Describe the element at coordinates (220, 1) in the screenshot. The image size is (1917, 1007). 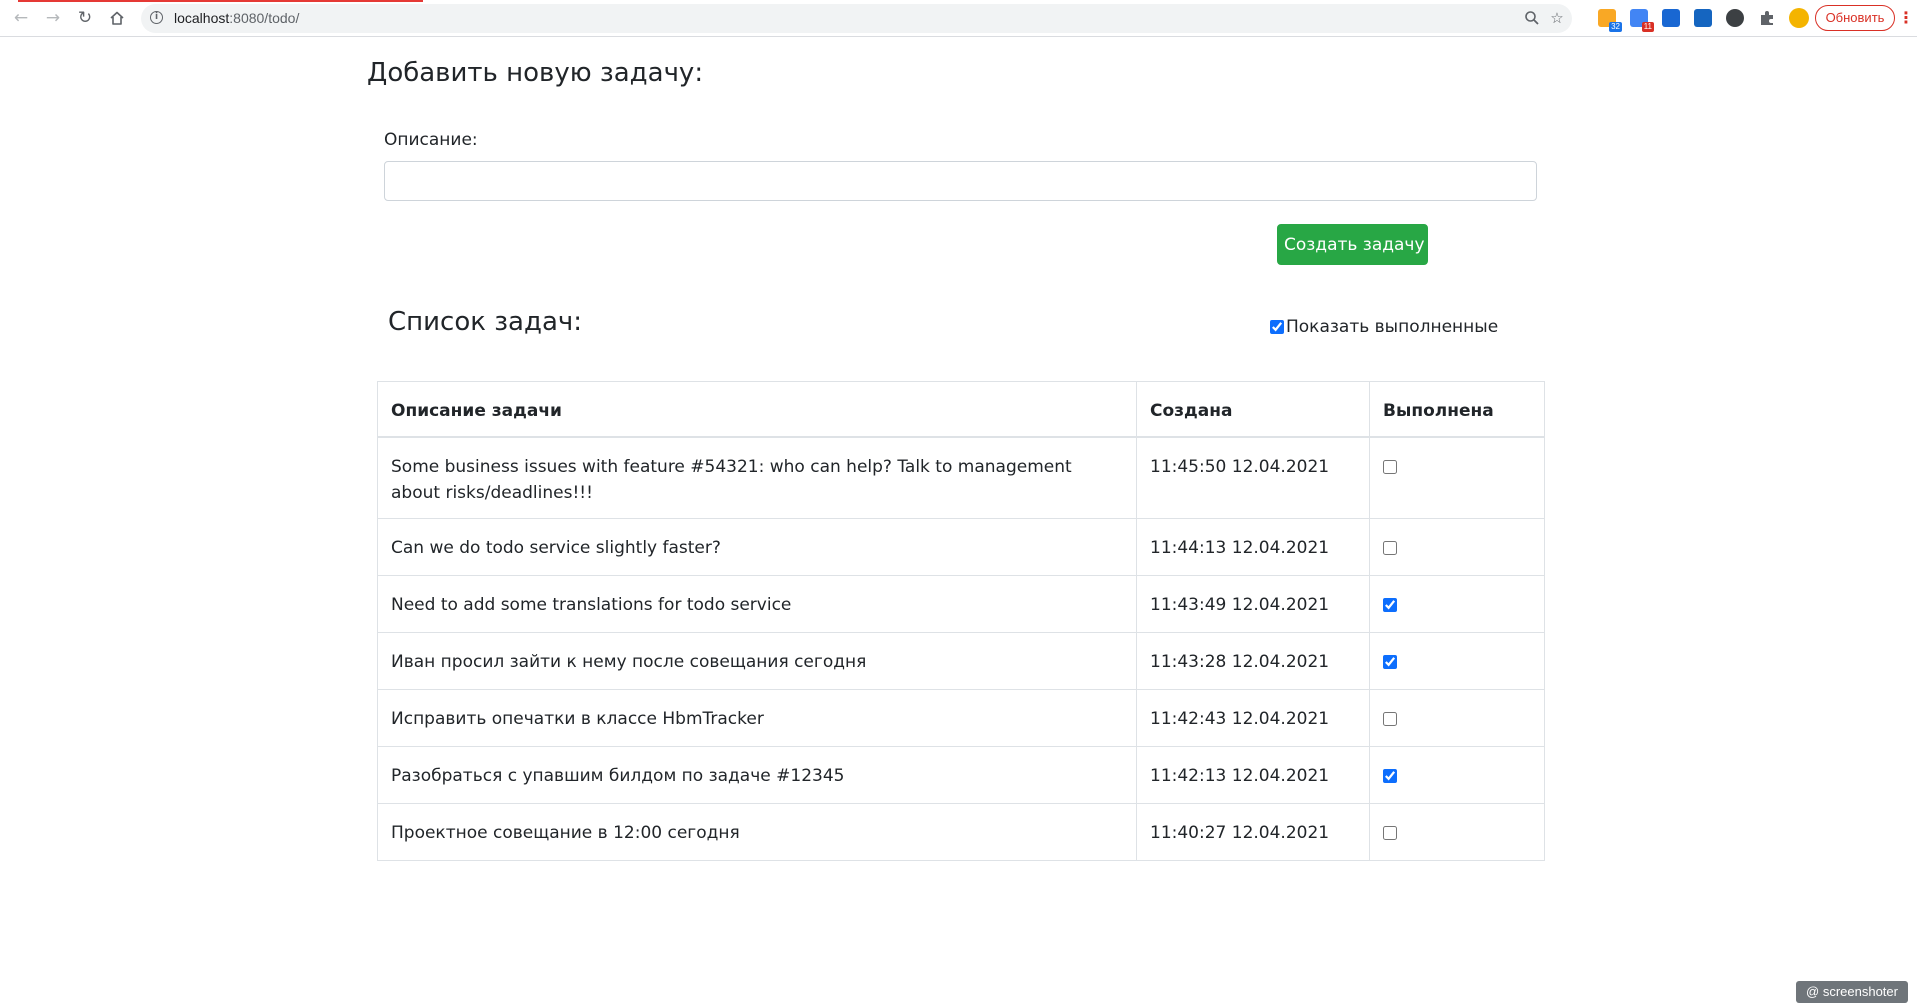
I see `page-load-progress` at that location.